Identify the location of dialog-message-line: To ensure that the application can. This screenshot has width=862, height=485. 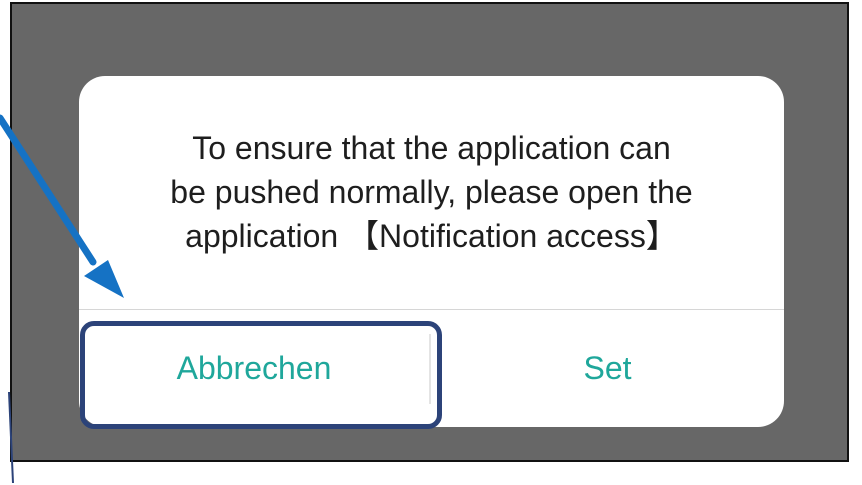
(431, 148).